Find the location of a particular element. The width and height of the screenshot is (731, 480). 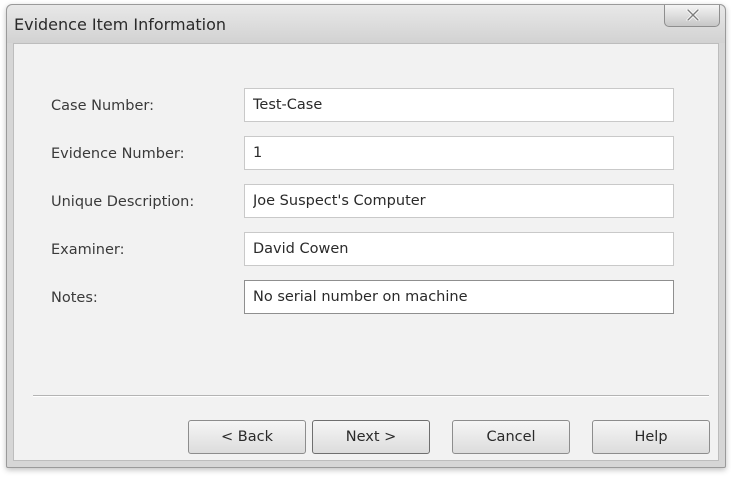

back-button: < Back is located at coordinates (247, 437).